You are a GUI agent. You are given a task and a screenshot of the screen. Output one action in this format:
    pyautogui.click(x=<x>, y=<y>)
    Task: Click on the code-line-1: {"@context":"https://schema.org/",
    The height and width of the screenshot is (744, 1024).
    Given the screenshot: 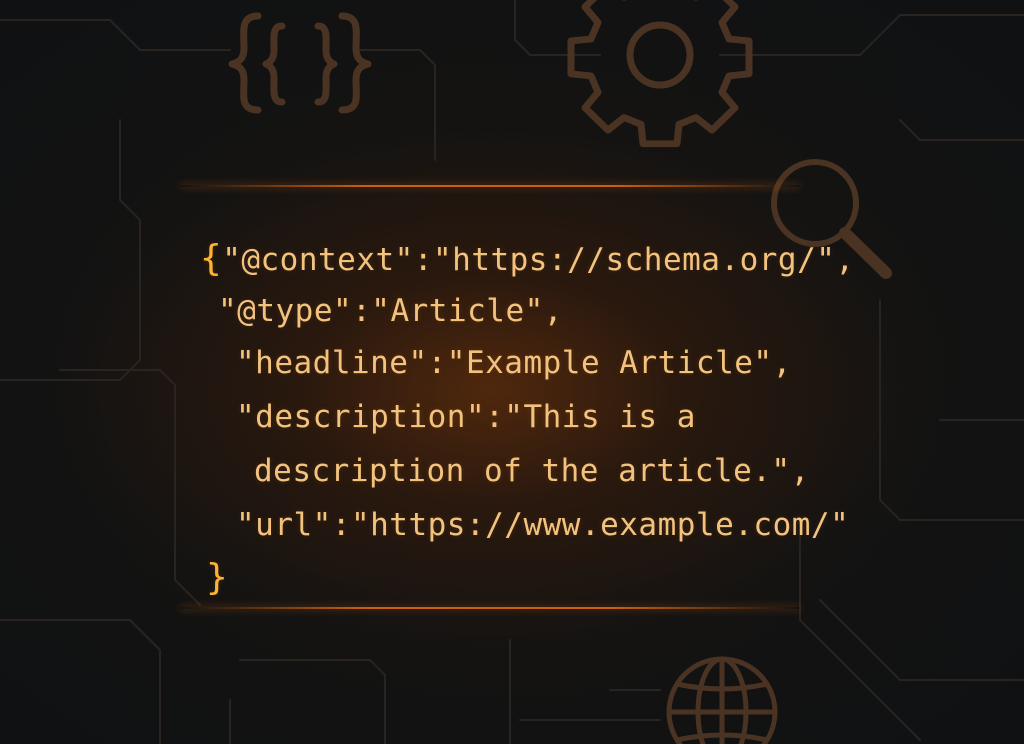 What is the action you would take?
    pyautogui.click(x=527, y=259)
    